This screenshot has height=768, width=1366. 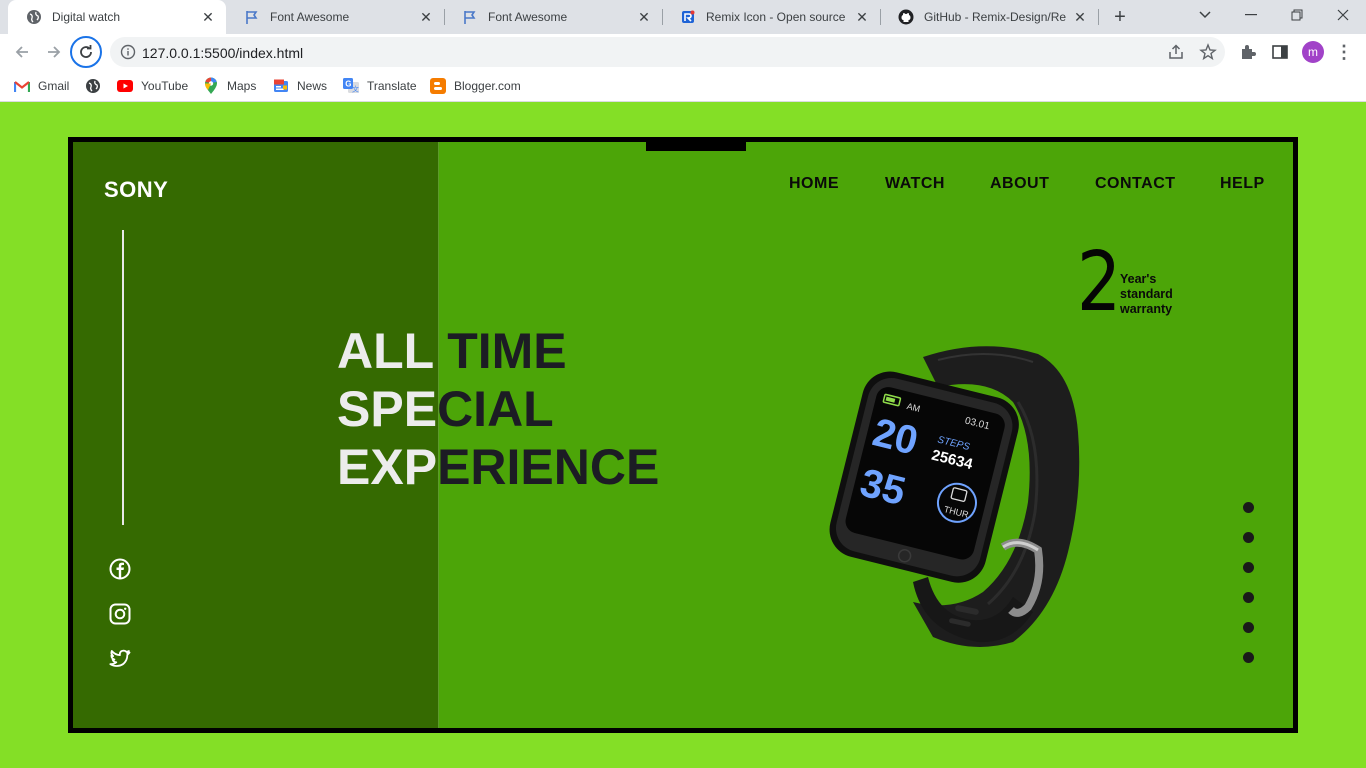 What do you see at coordinates (696, 146) in the screenshot?
I see `top-notch` at bounding box center [696, 146].